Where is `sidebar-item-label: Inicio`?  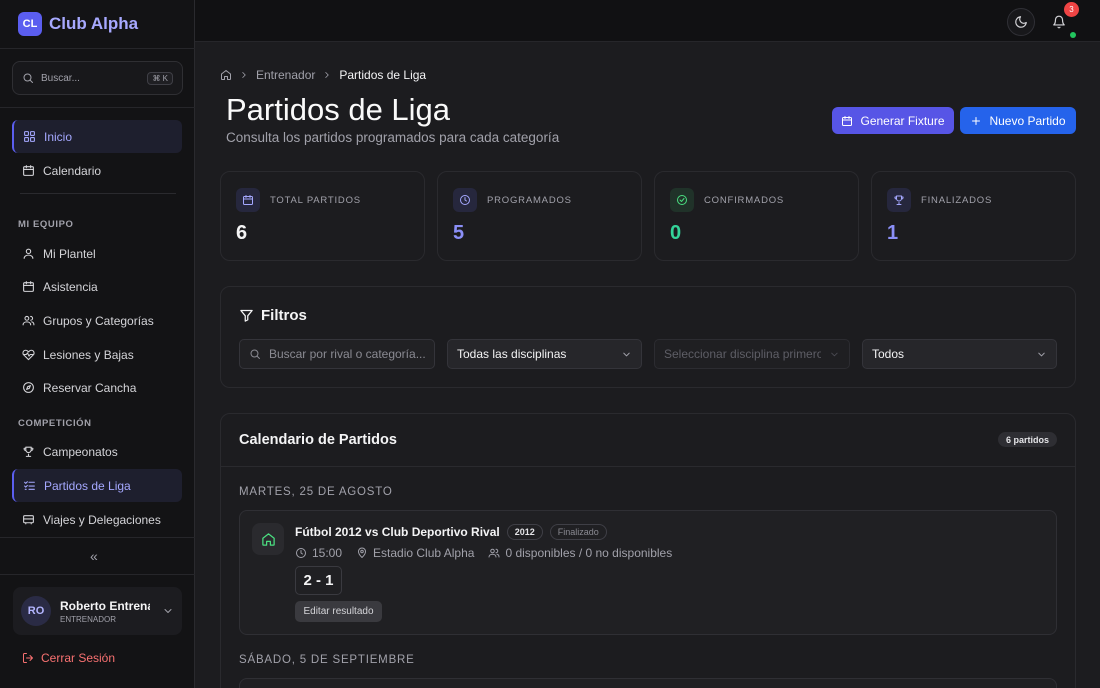 sidebar-item-label: Inicio is located at coordinates (58, 136).